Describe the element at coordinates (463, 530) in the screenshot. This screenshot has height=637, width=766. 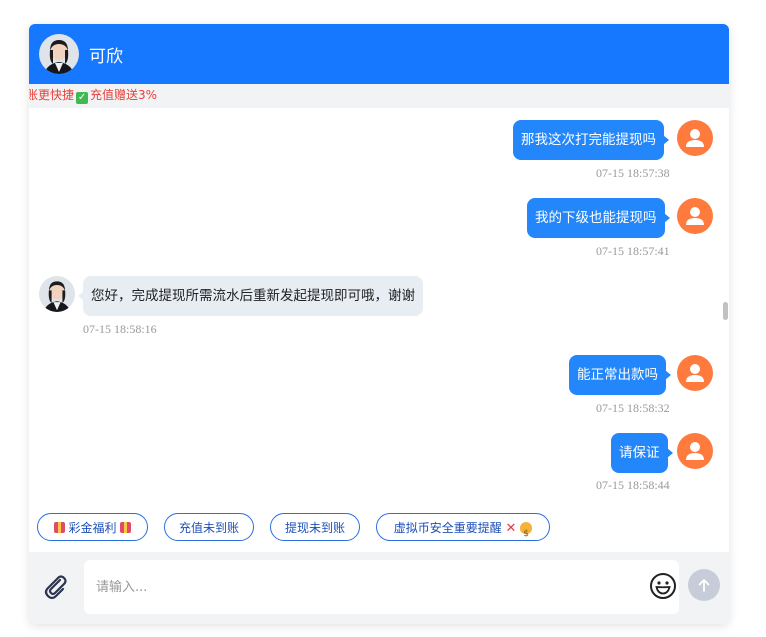
I see `quick-reply-crypto-warning: 虚拟币安全重要提醒 ✕` at that location.